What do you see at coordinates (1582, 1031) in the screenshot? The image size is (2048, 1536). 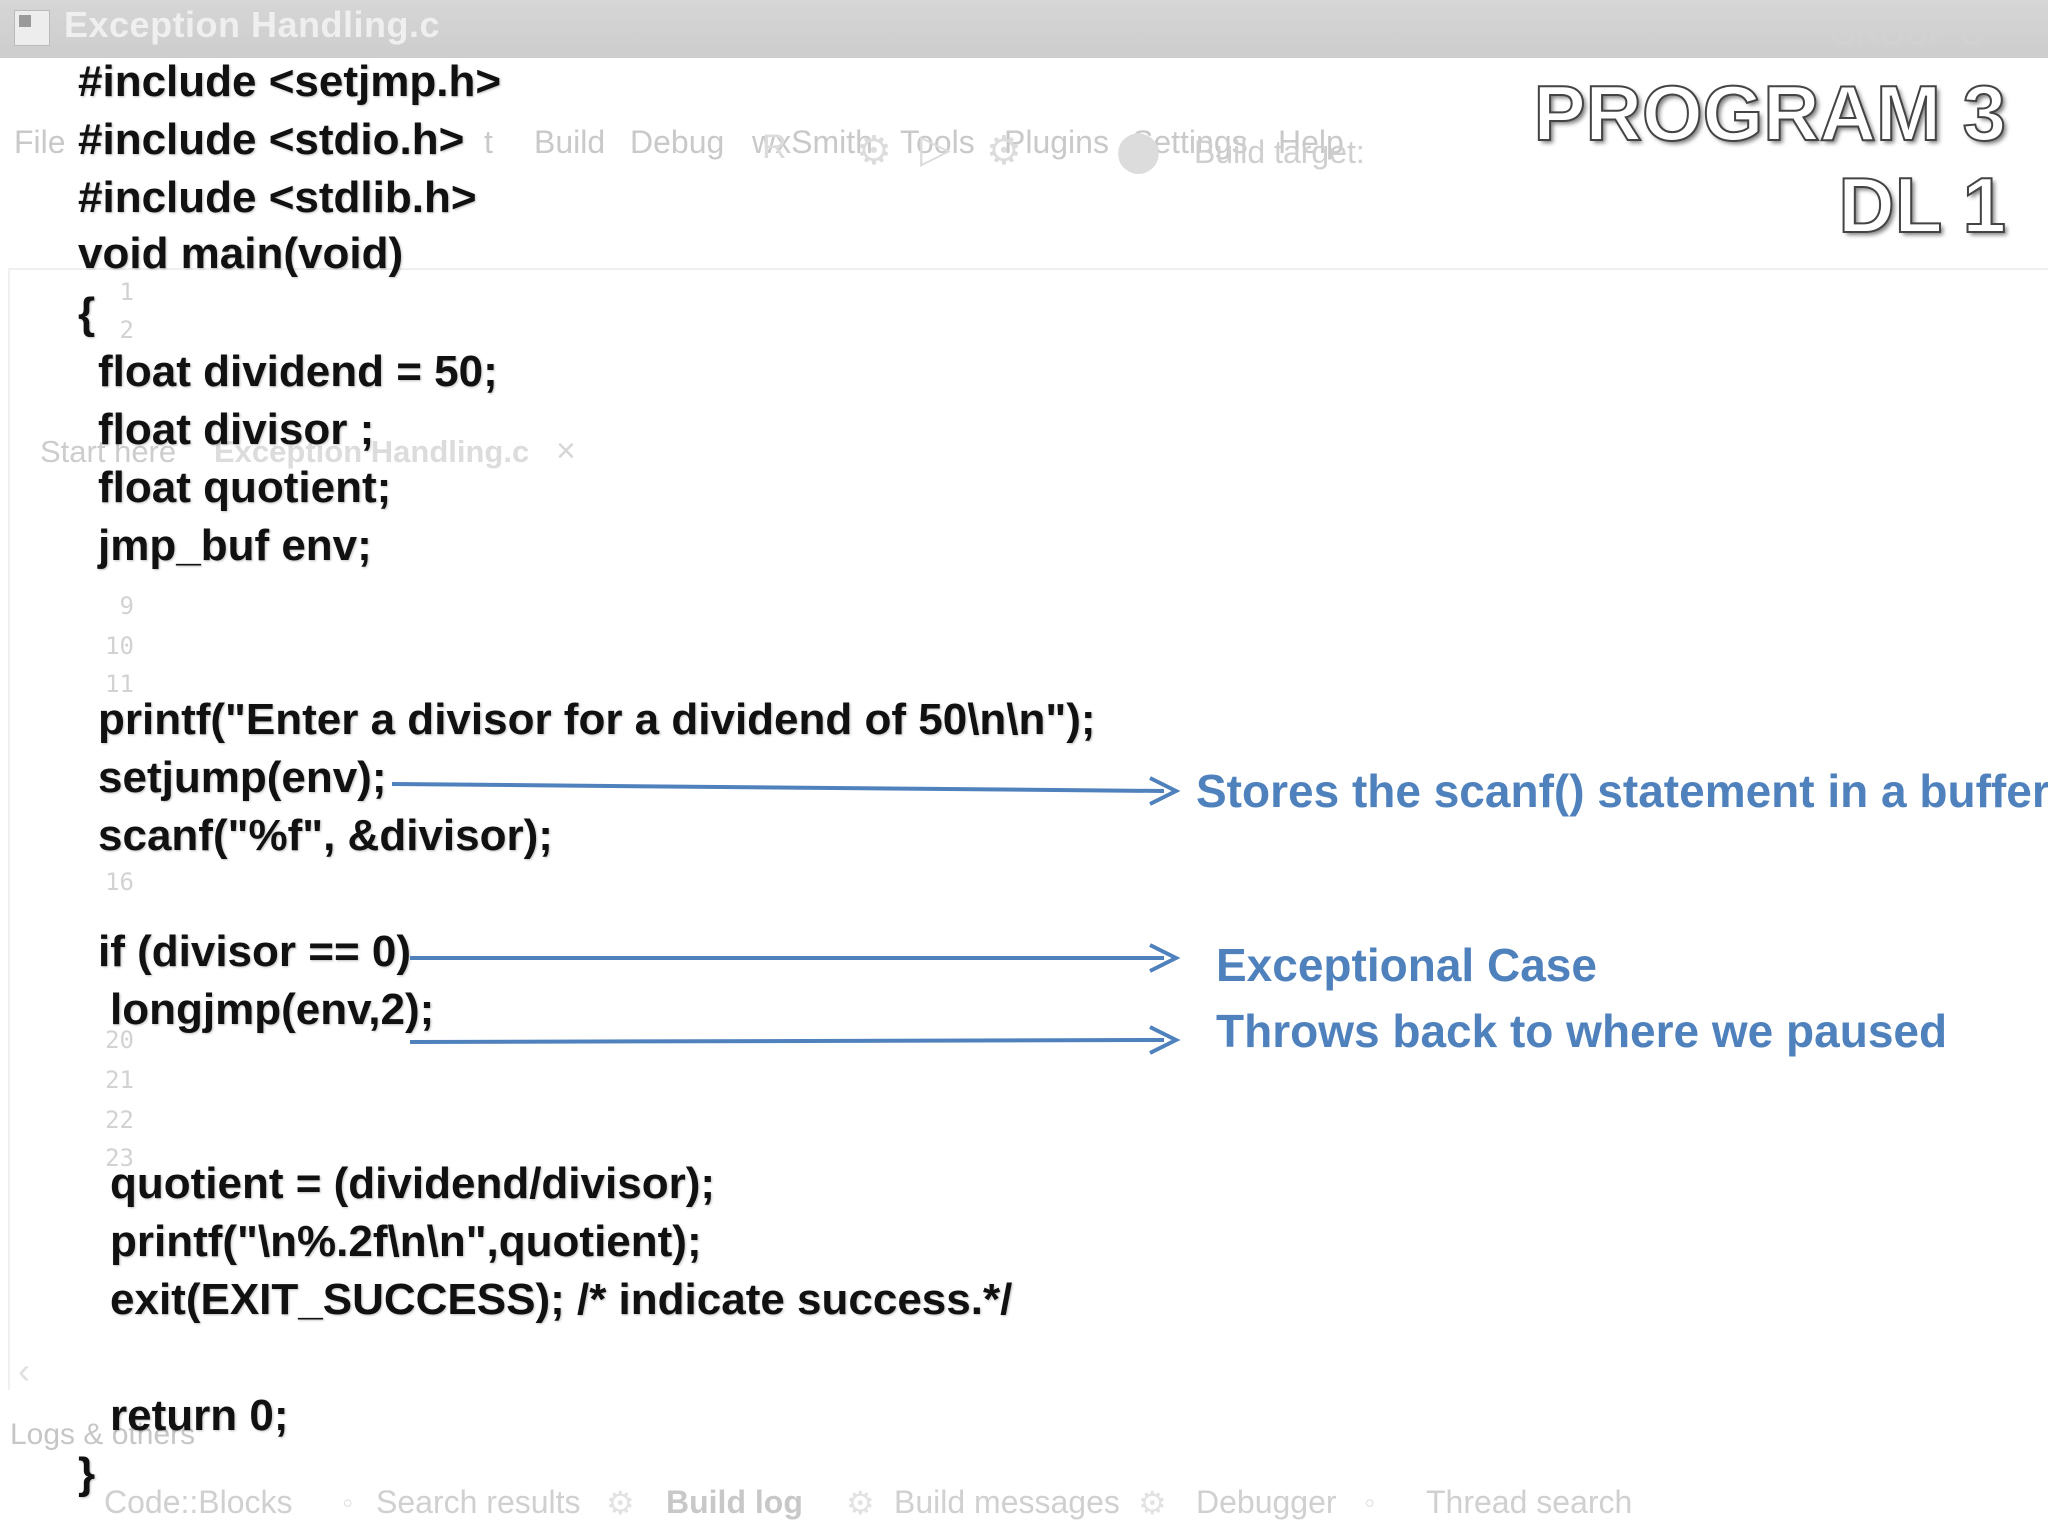 I see `annotation-longjmp: Throws back to where we paused` at bounding box center [1582, 1031].